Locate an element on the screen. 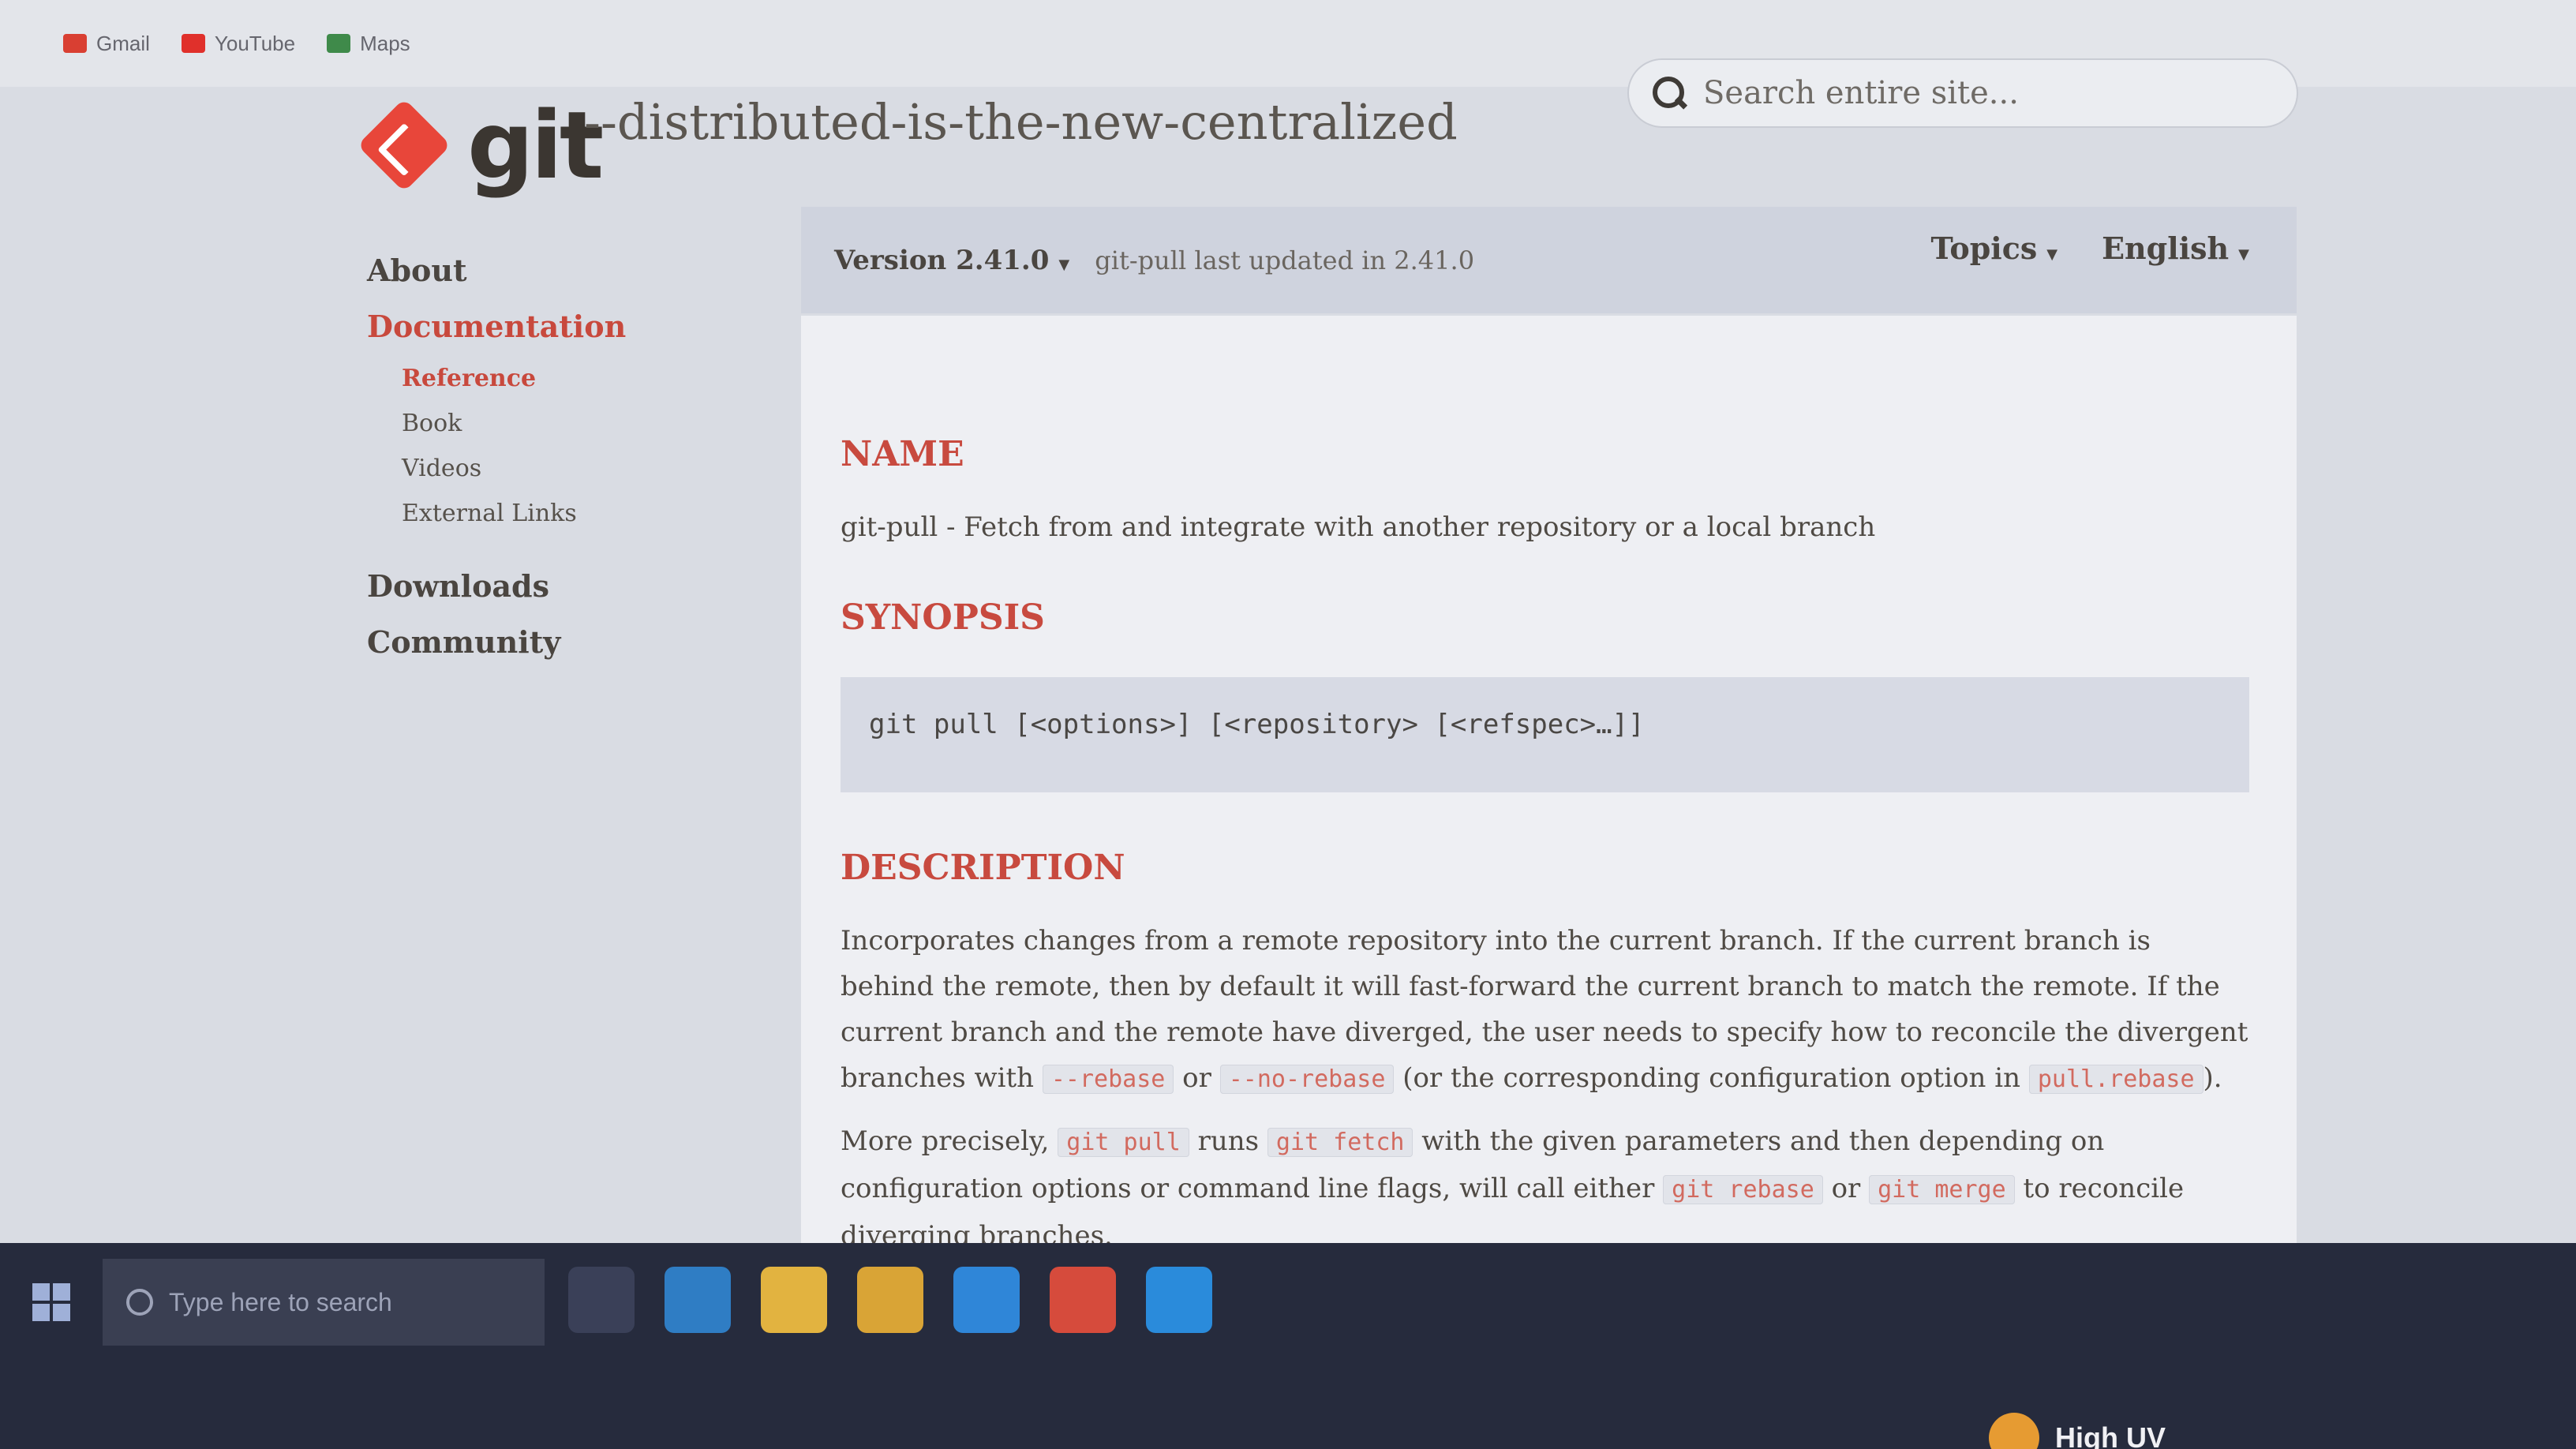  version-dropdown: Version 2.41.0 ▼ is located at coordinates (951, 260).